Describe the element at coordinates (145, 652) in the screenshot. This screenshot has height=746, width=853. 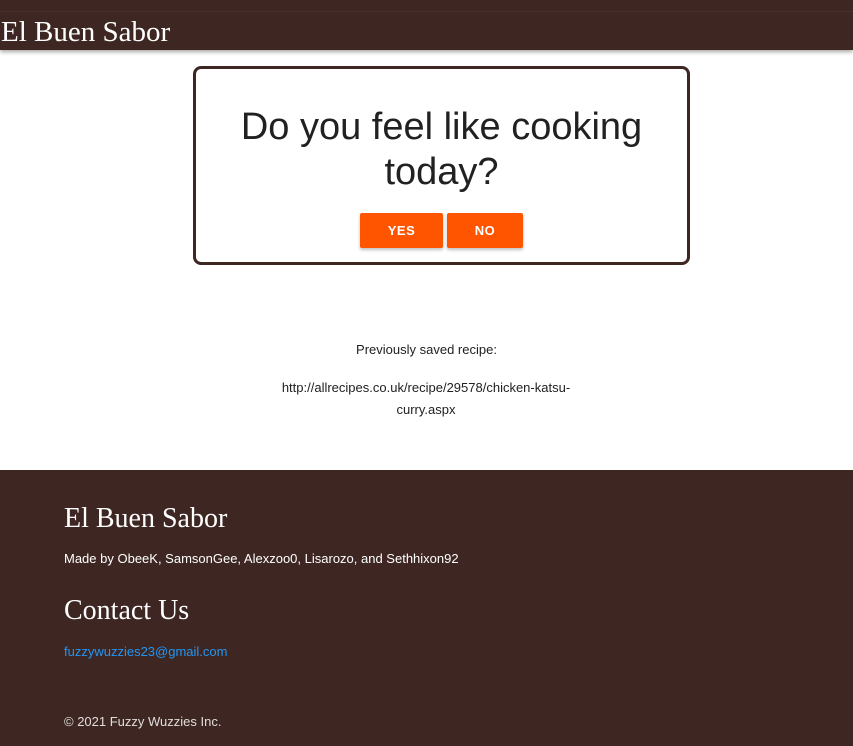
I see `contact-email-link: fuzzywuzzies23@gmail.com` at that location.